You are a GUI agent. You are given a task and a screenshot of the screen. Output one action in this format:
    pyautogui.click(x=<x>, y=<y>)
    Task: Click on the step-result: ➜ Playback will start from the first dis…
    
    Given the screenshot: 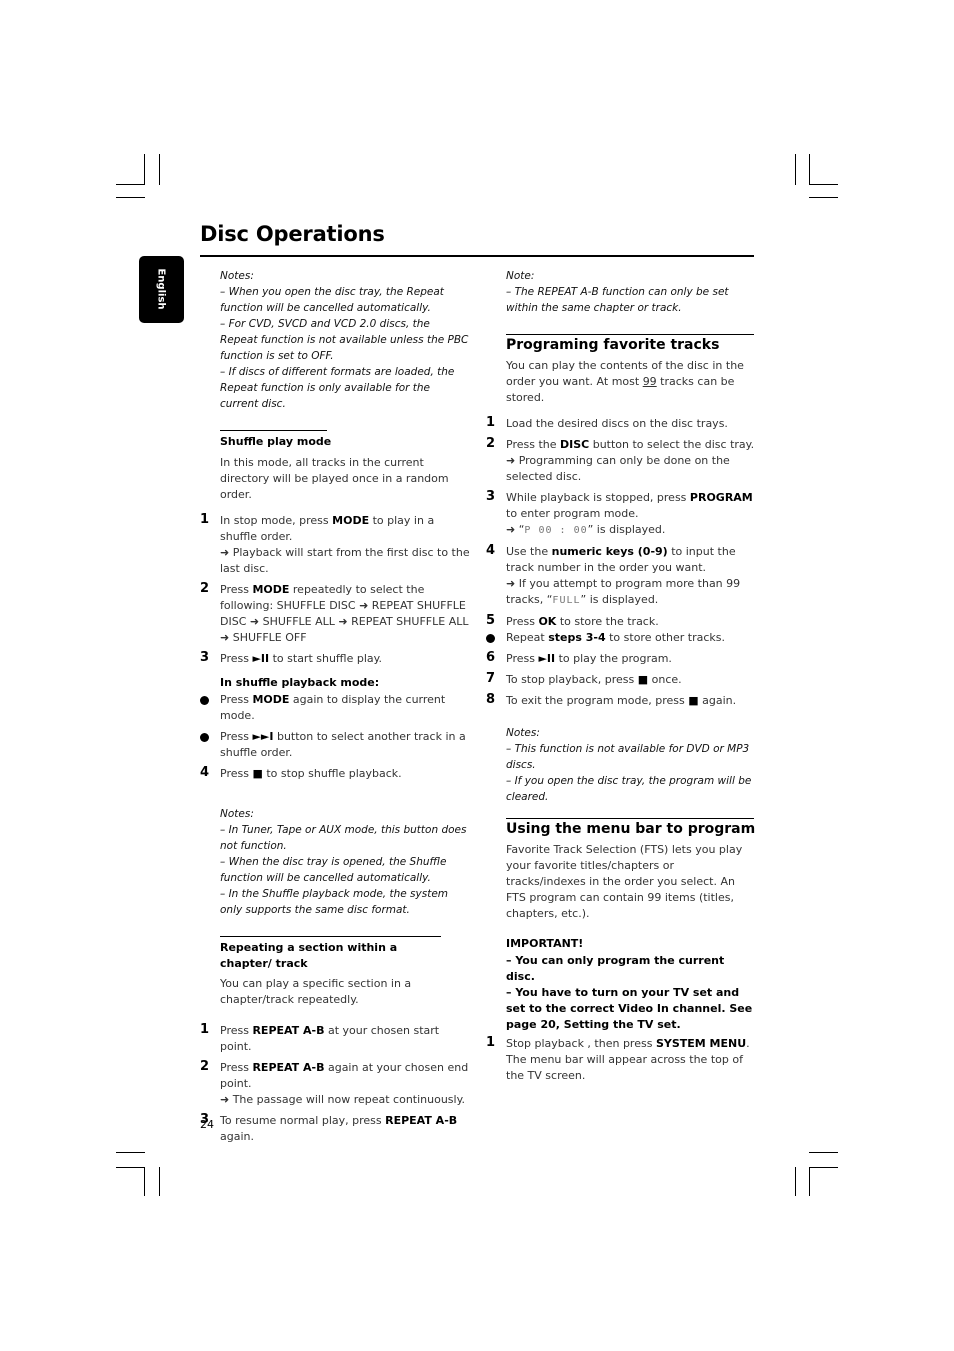 What is the action you would take?
    pyautogui.click(x=345, y=560)
    